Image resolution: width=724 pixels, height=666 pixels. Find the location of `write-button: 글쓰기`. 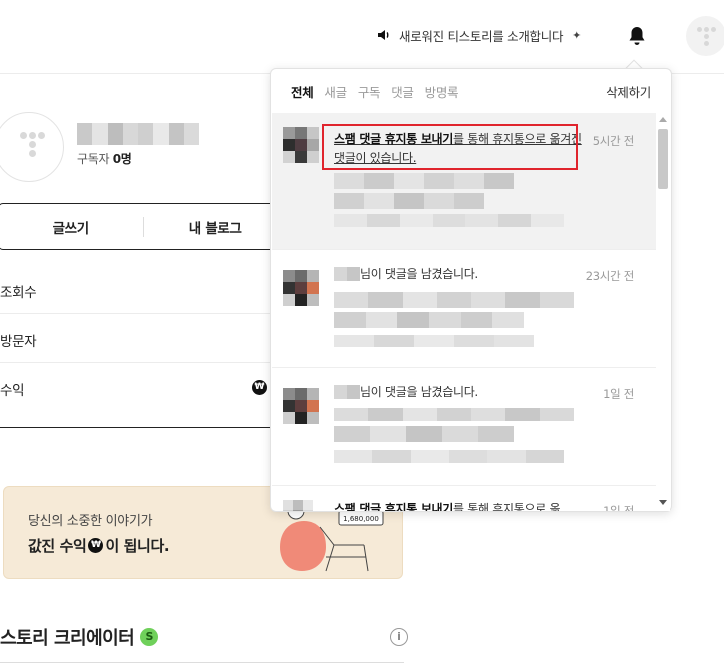

write-button: 글쓰기 is located at coordinates (71, 227).